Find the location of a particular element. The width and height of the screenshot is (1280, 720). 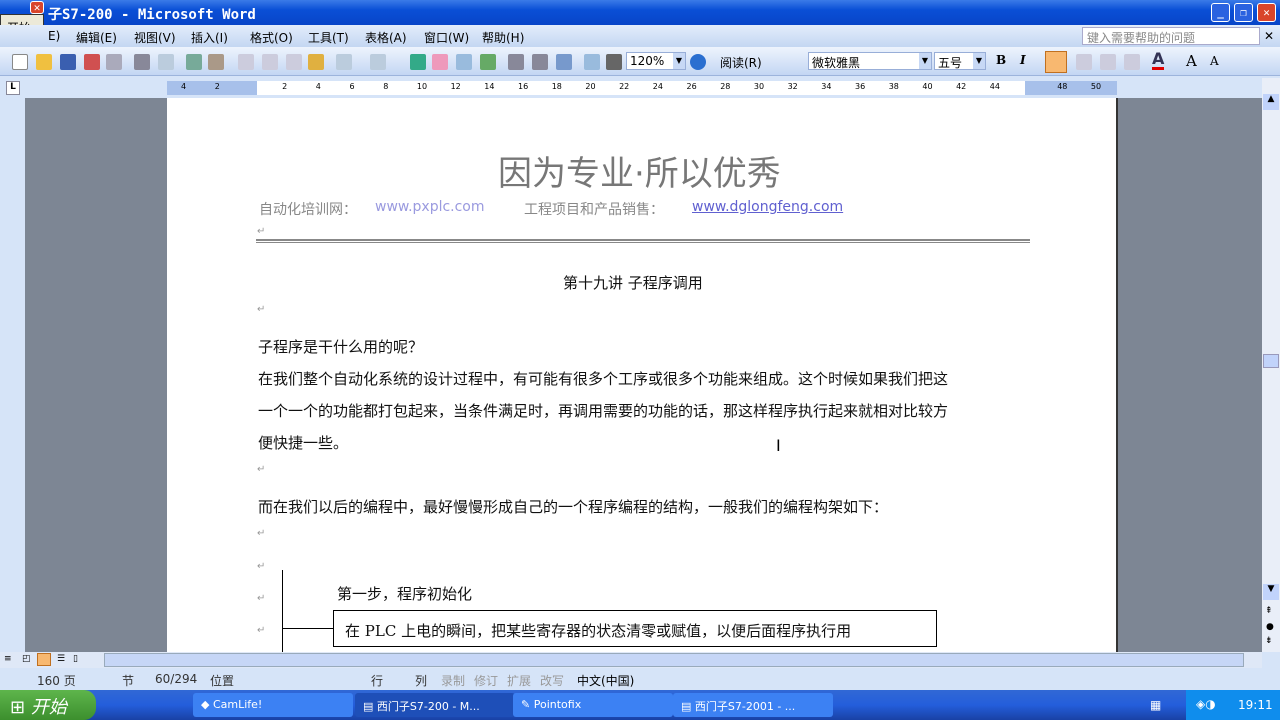

web-view-icon: ◰ is located at coordinates (26, 659).